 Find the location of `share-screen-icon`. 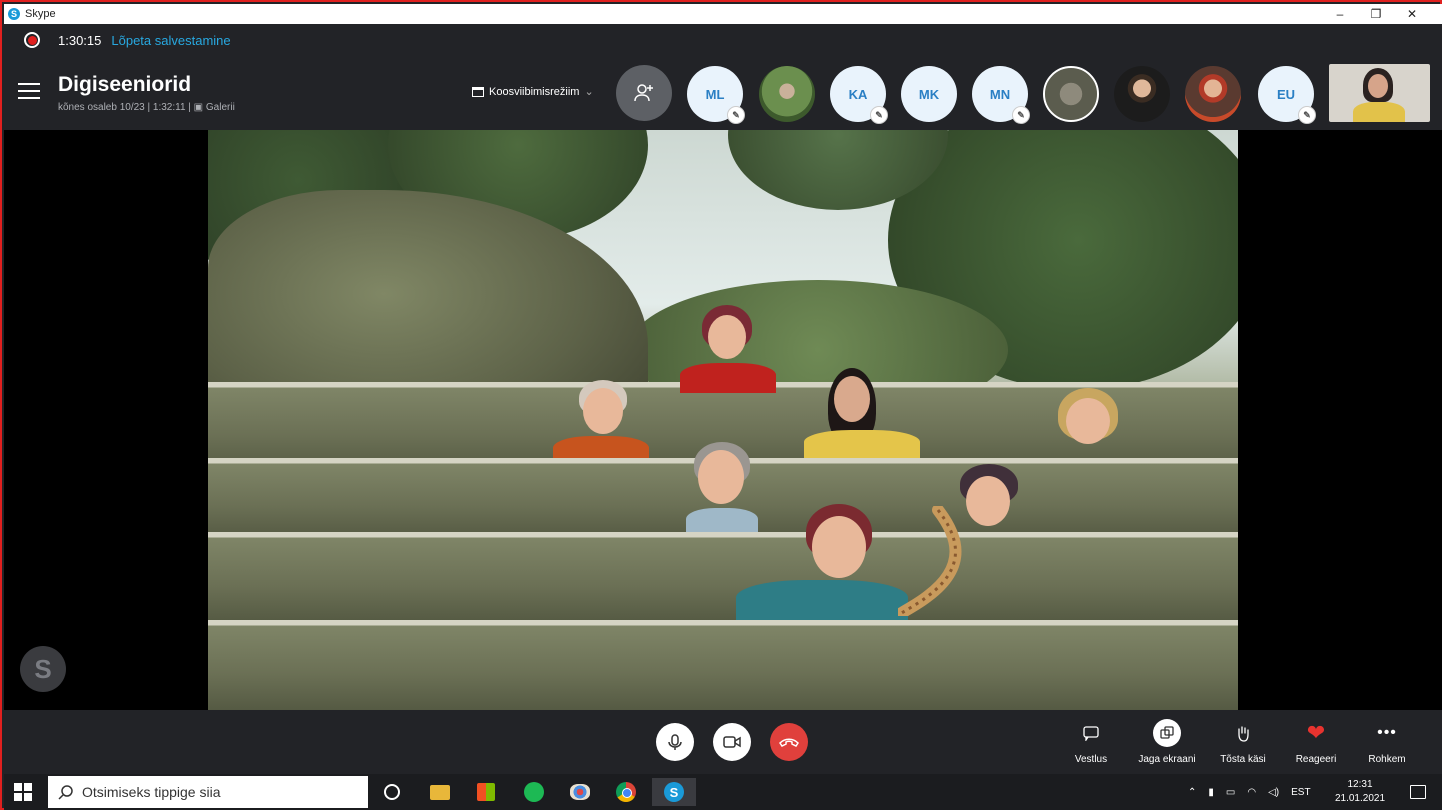

share-screen-icon is located at coordinates (1167, 733).